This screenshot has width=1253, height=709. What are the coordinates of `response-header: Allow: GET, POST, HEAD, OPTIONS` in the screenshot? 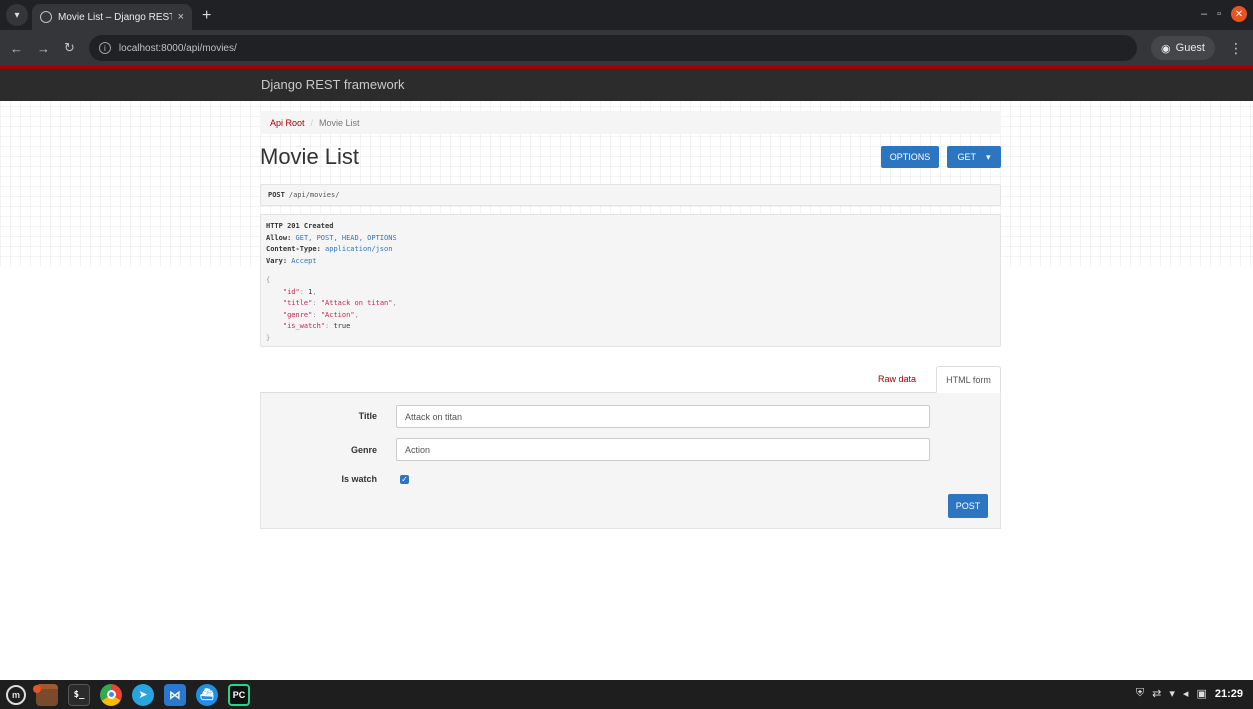 It's located at (630, 239).